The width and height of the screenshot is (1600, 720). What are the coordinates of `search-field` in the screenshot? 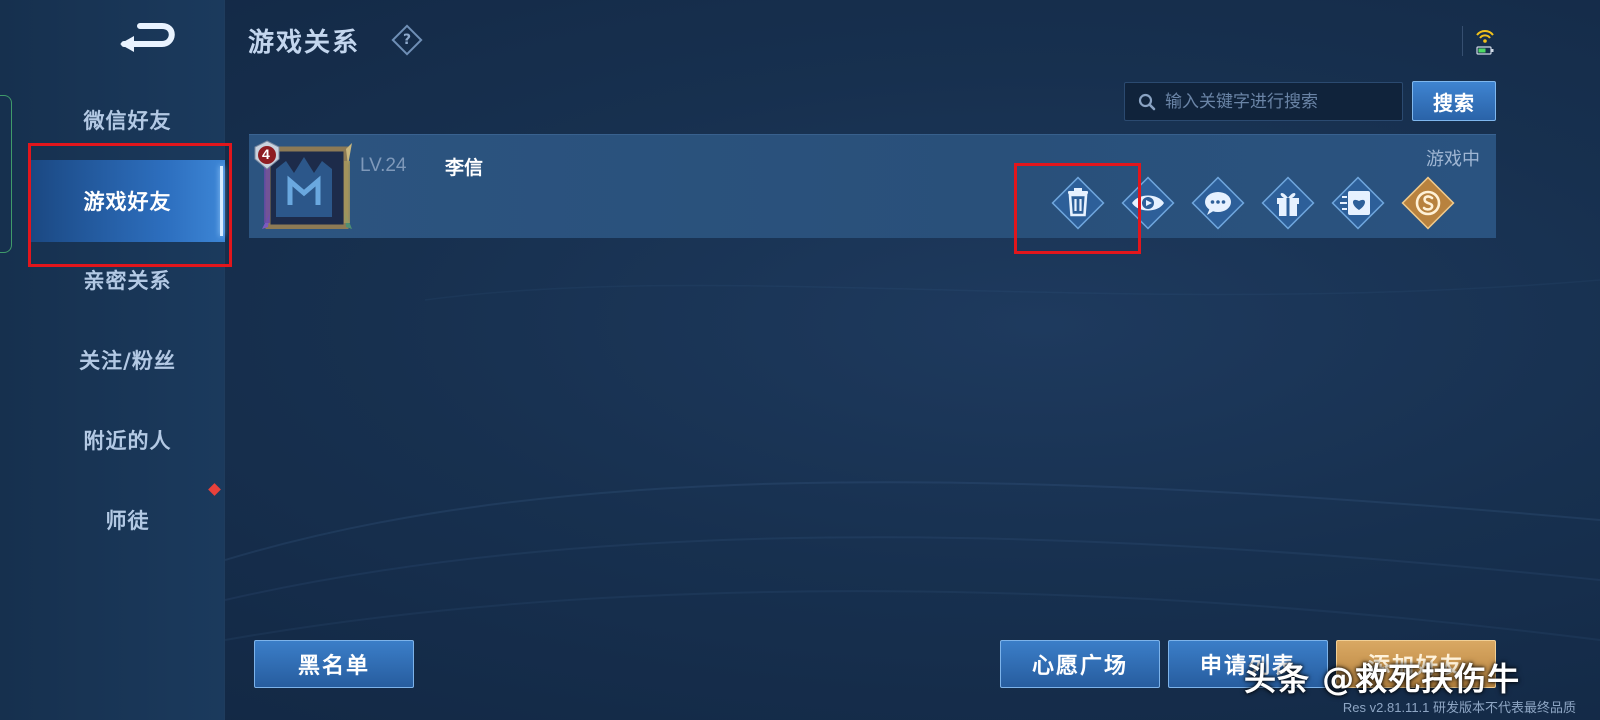 It's located at (1263, 101).